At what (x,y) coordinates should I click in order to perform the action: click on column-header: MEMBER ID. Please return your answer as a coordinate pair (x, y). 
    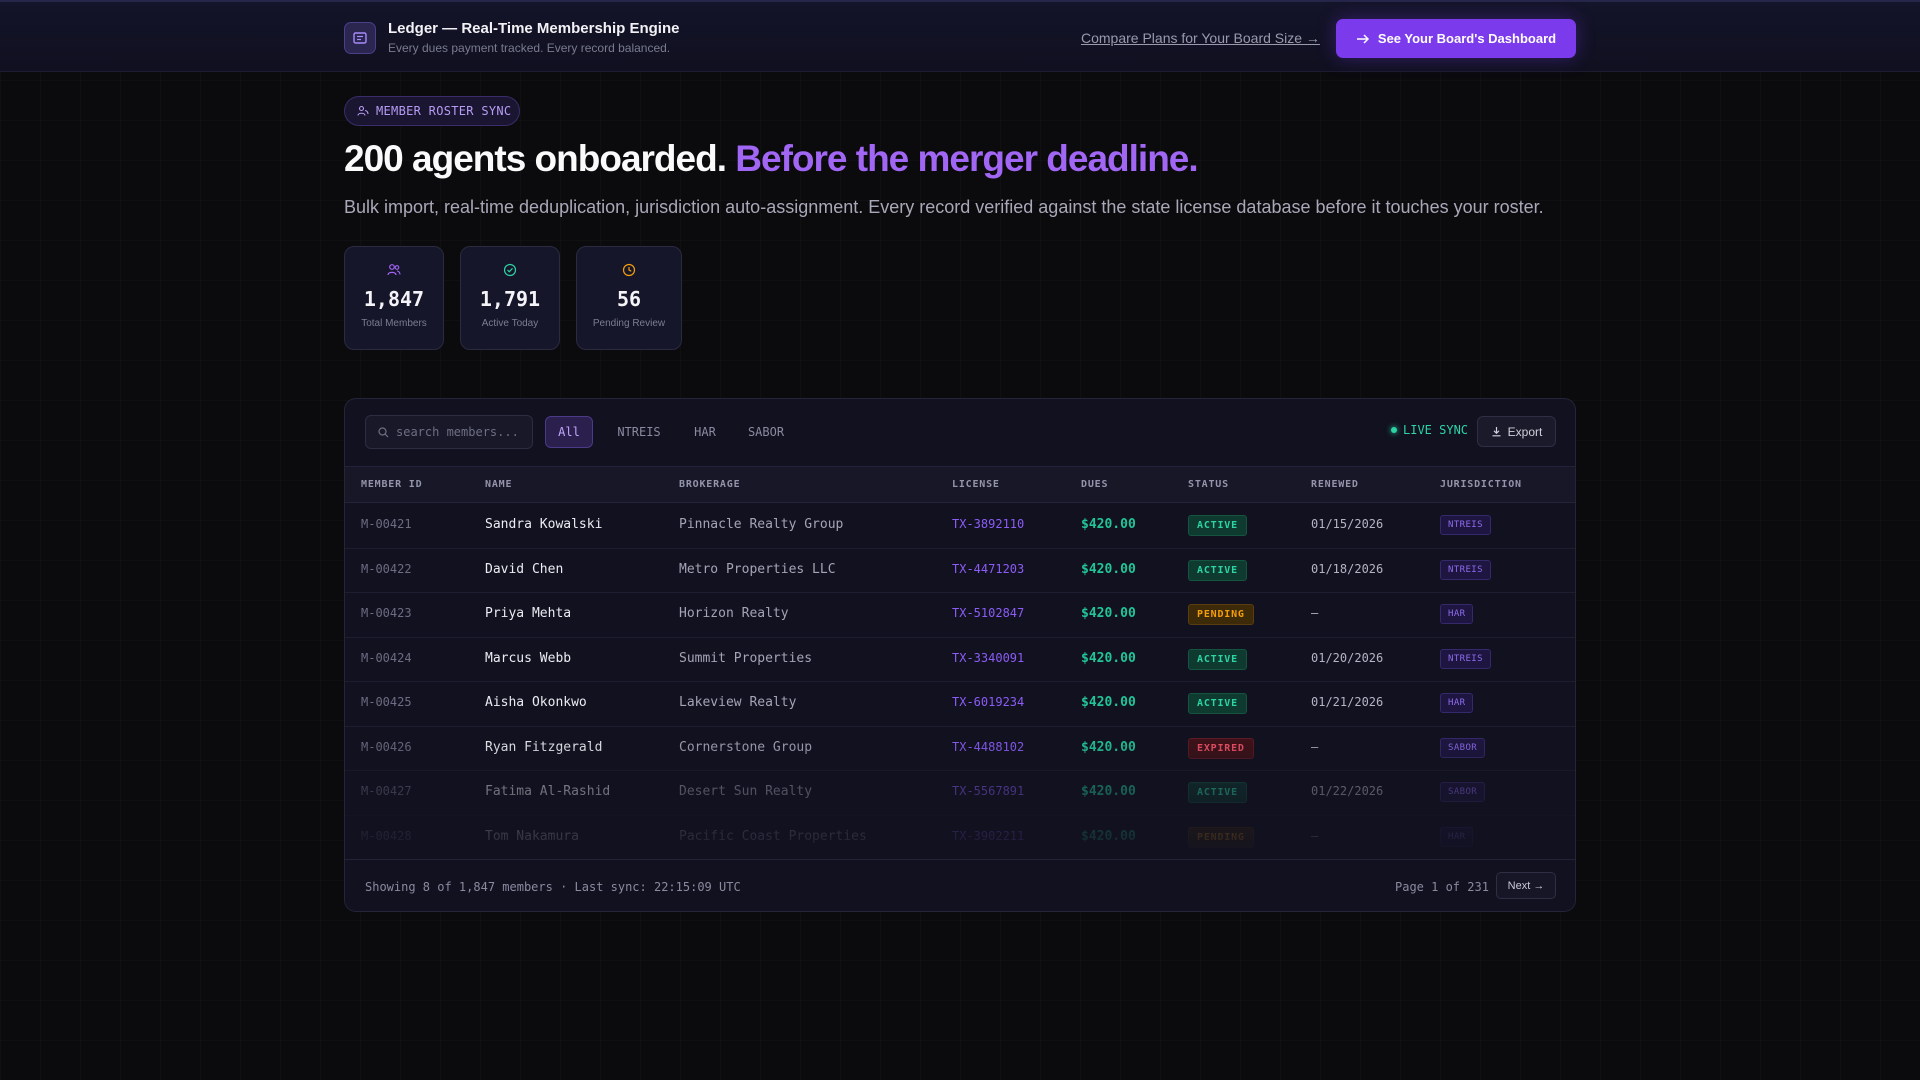
    Looking at the image, I should click on (391, 484).